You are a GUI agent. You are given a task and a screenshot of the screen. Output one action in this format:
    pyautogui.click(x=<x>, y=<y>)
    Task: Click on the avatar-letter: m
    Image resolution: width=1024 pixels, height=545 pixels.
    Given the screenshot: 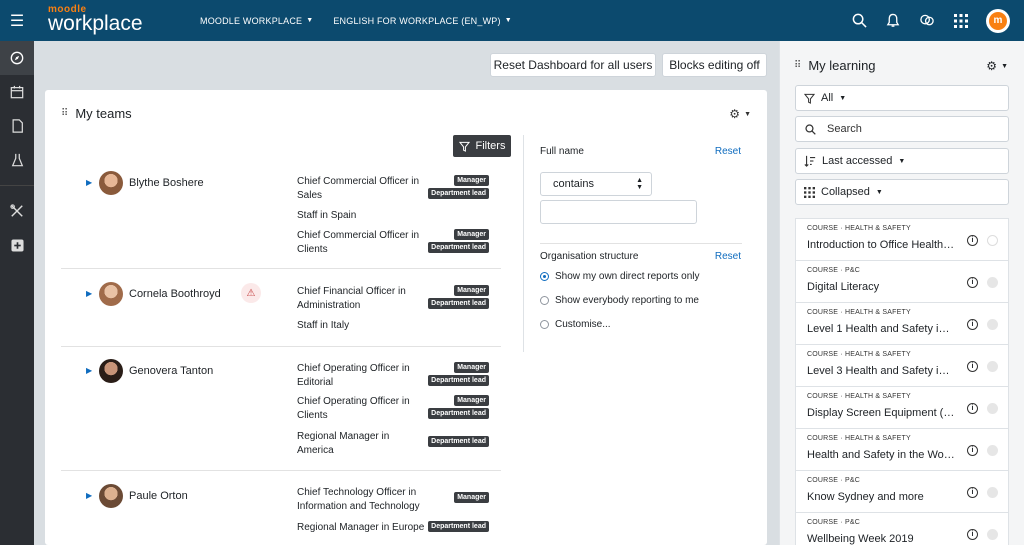 What is the action you would take?
    pyautogui.click(x=998, y=20)
    